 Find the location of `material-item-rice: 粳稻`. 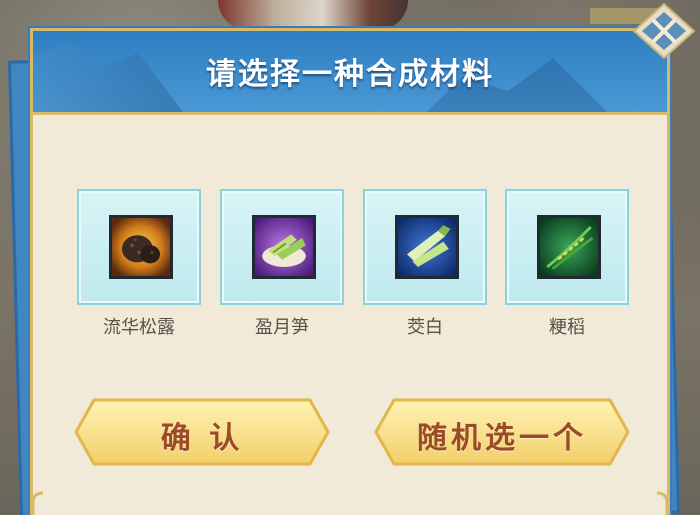

material-item-rice: 粳稻 is located at coordinates (567, 269).